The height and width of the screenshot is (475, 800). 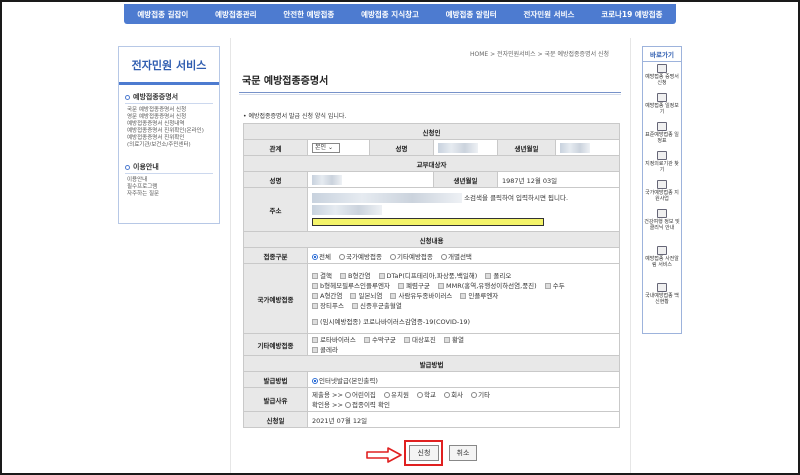 What do you see at coordinates (367, 405) in the screenshot?
I see `reason-history: 접종이력 확인` at bounding box center [367, 405].